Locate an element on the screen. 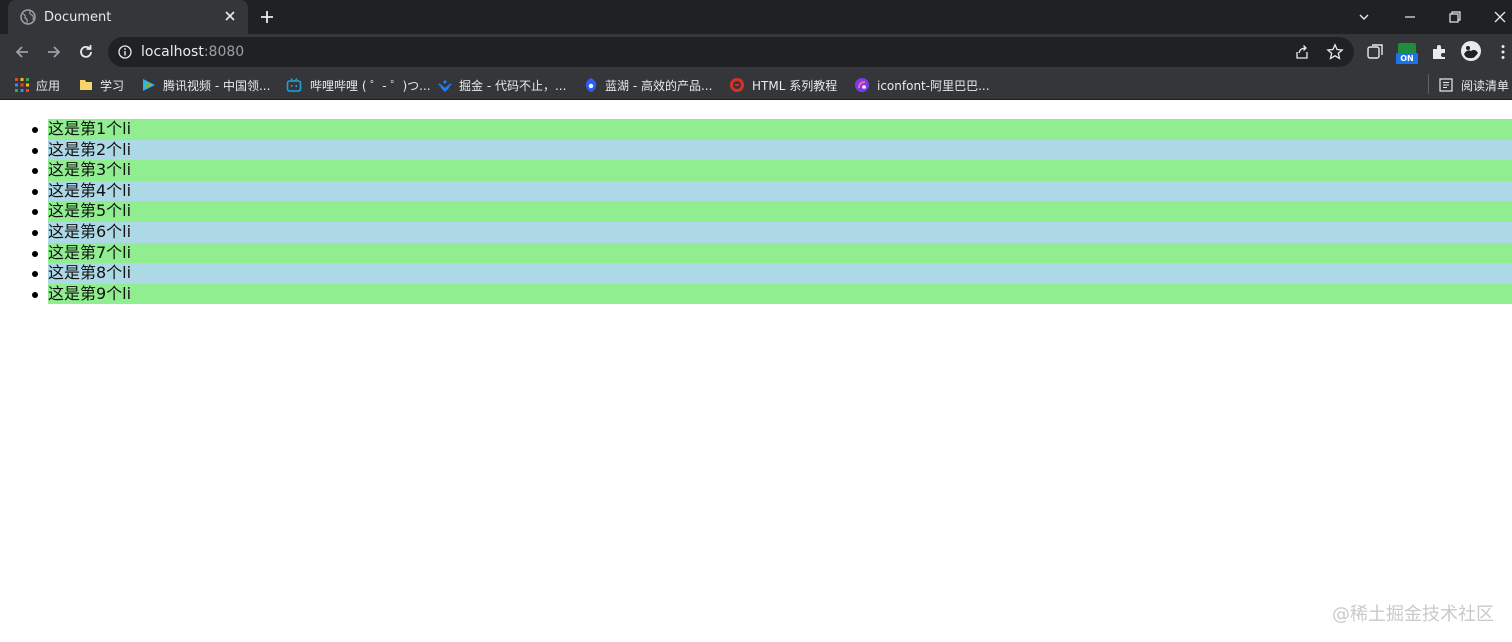 This screenshot has height=642, width=1512. list-item-text: 这是第1个li is located at coordinates (90, 128).